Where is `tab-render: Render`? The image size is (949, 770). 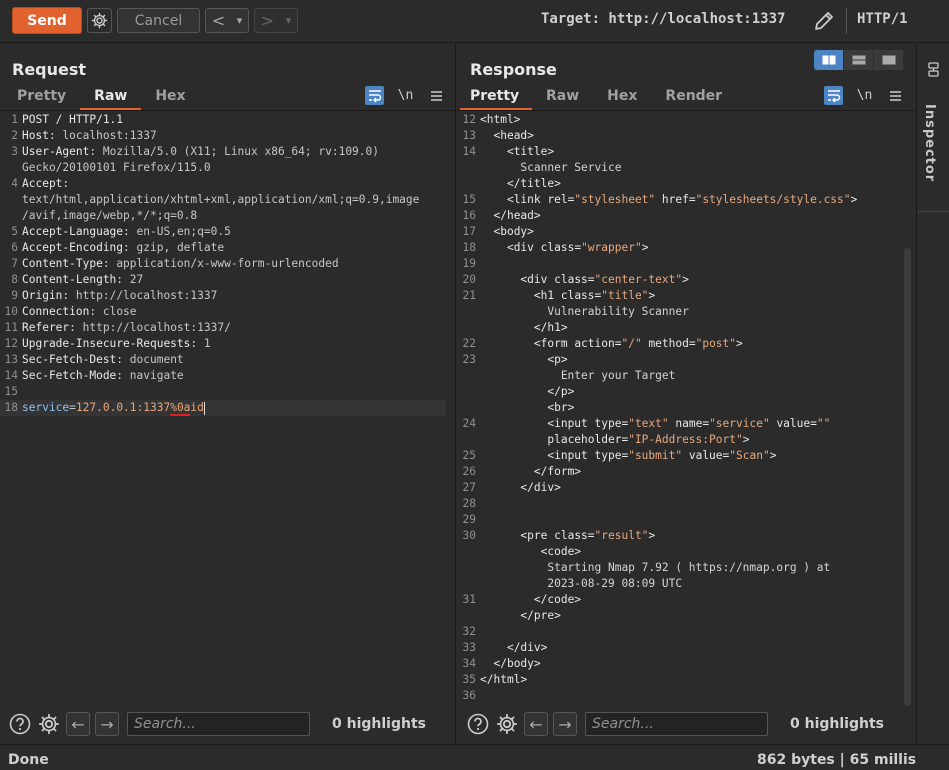
tab-render: Render is located at coordinates (693, 98).